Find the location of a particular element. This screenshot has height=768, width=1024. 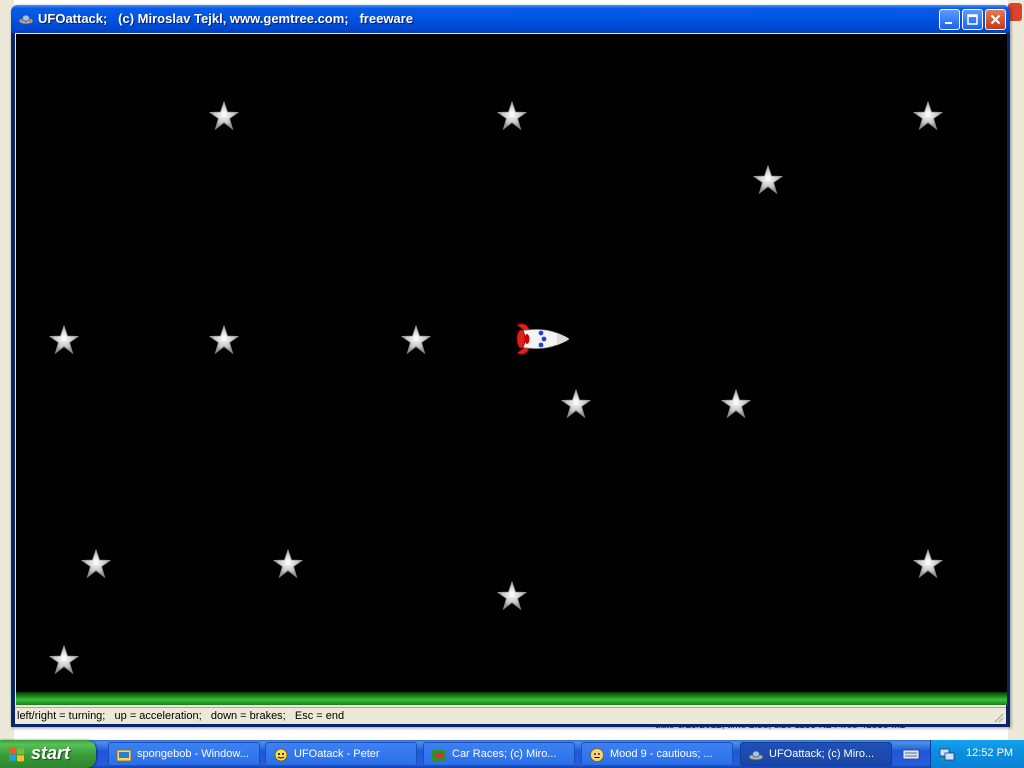

maximize-button is located at coordinates (972, 19).